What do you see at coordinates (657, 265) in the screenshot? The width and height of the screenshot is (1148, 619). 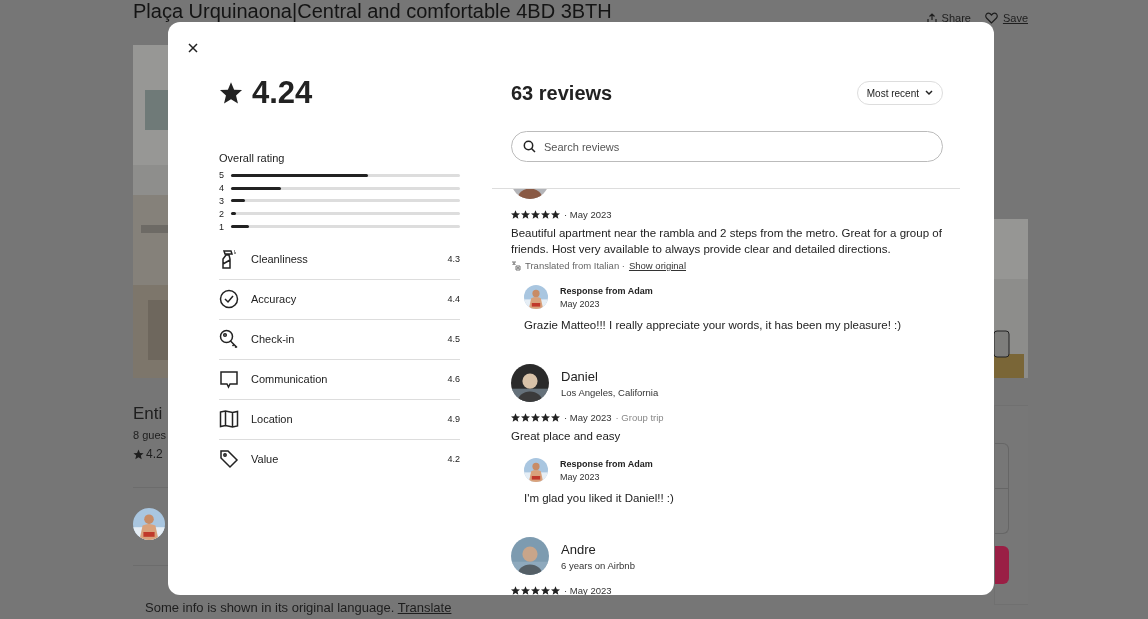 I see `show-original-link: Show original` at bounding box center [657, 265].